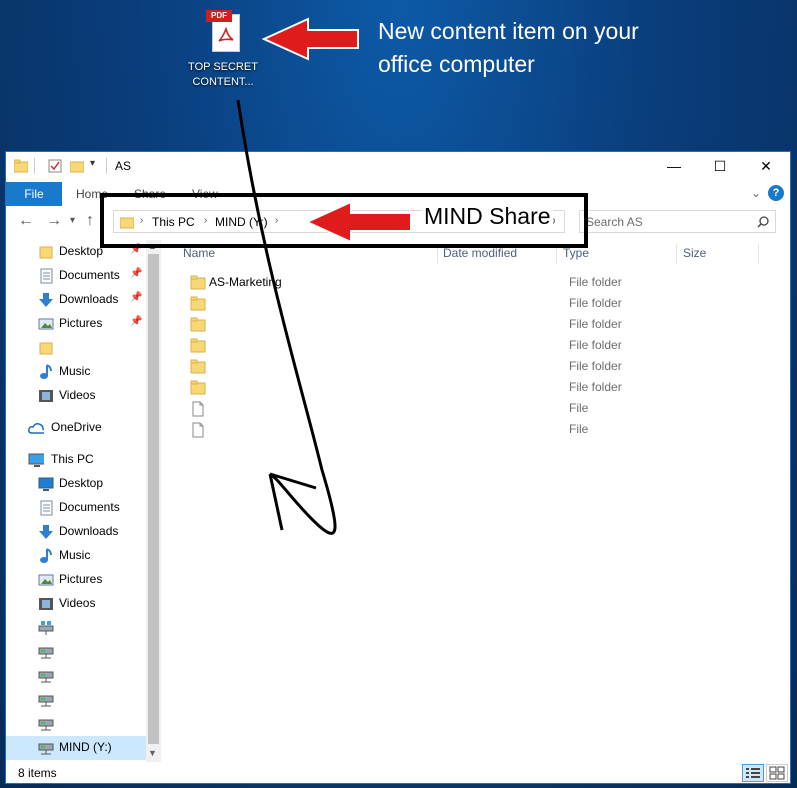 The width and height of the screenshot is (797, 788). I want to click on sidebar-item-pictures: Pictures 📌, so click(76, 324).